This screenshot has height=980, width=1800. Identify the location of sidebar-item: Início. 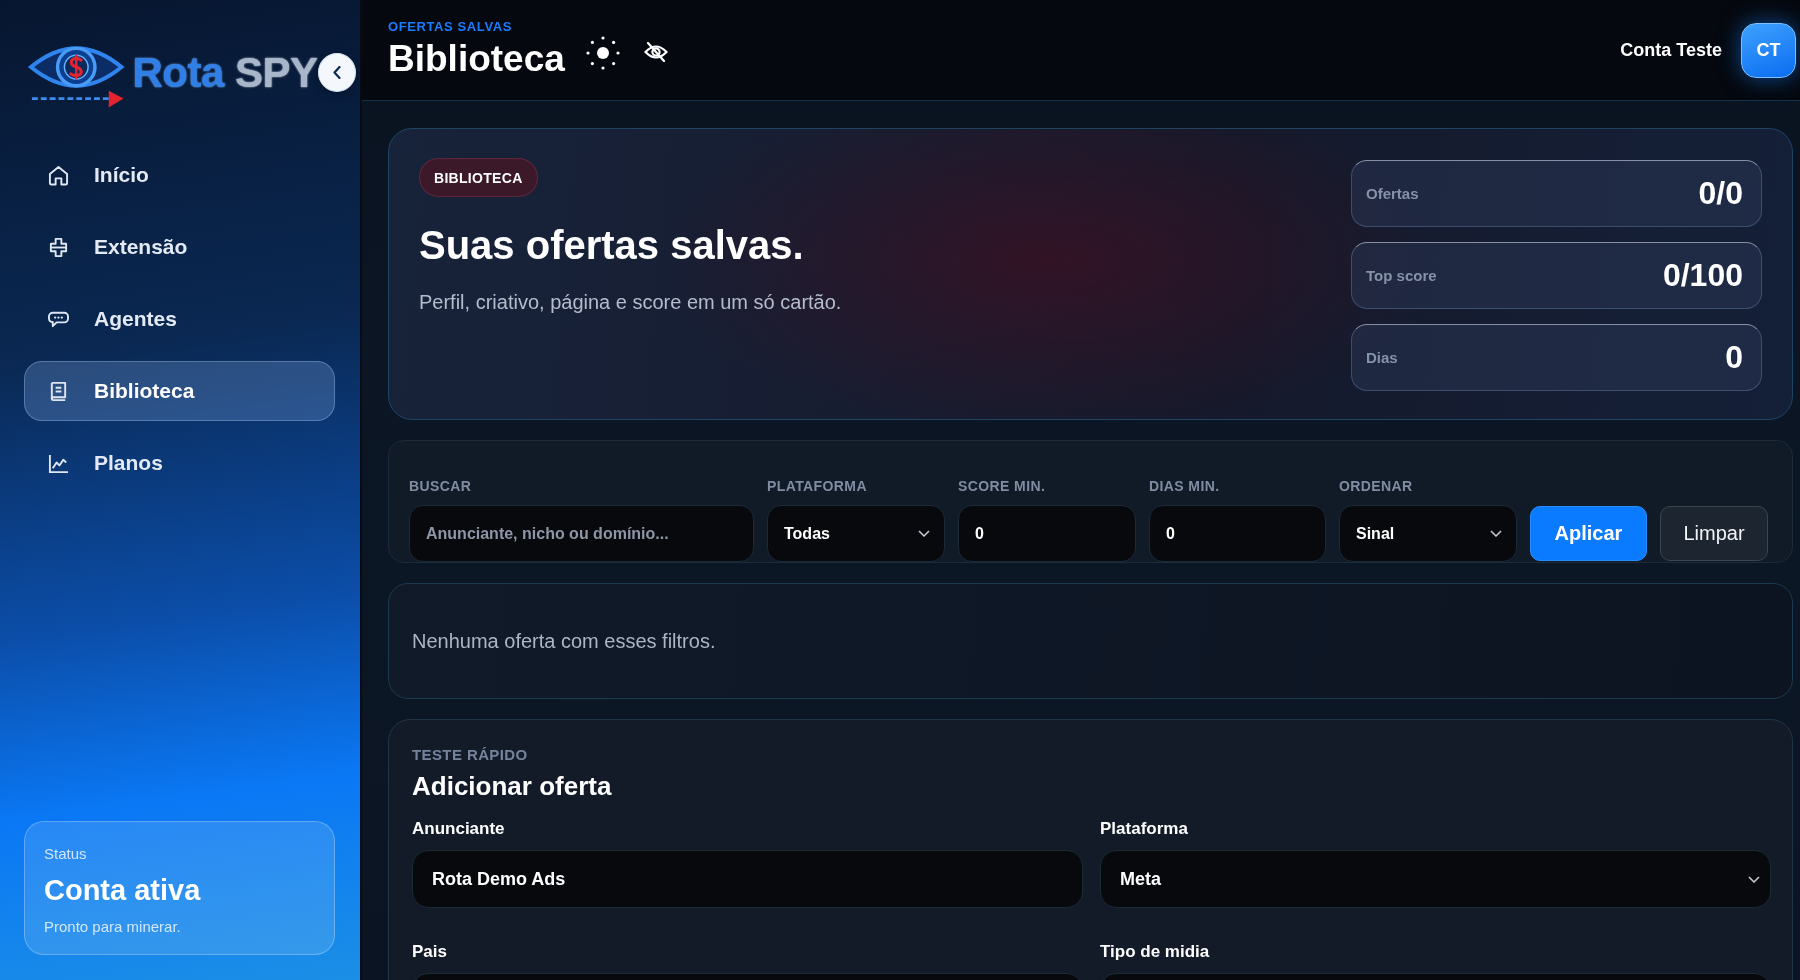
(179, 175).